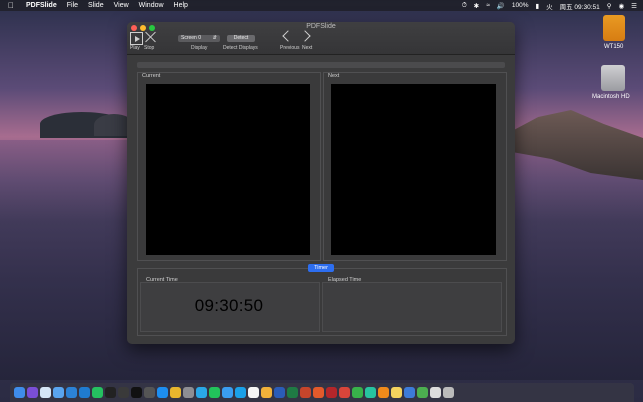 The width and height of the screenshot is (643, 402). Describe the element at coordinates (229, 305) in the screenshot. I see `current-time-value: 09:30:50` at that location.